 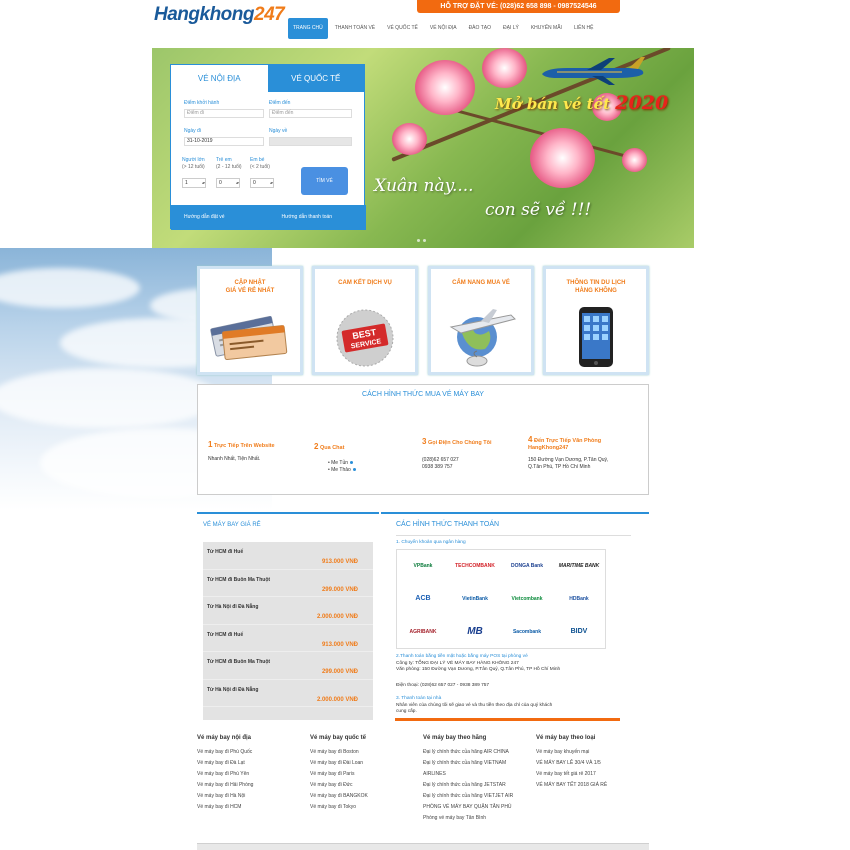 What do you see at coordinates (546, 28) in the screenshot?
I see `nav-item-promotions: Khuyến mãi` at bounding box center [546, 28].